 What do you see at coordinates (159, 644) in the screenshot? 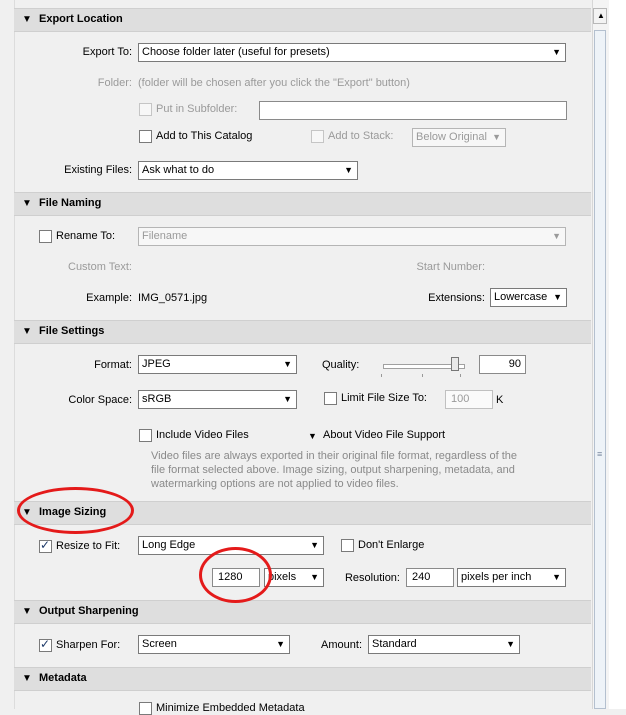
I see `sharpen-for-value: Screen` at bounding box center [159, 644].